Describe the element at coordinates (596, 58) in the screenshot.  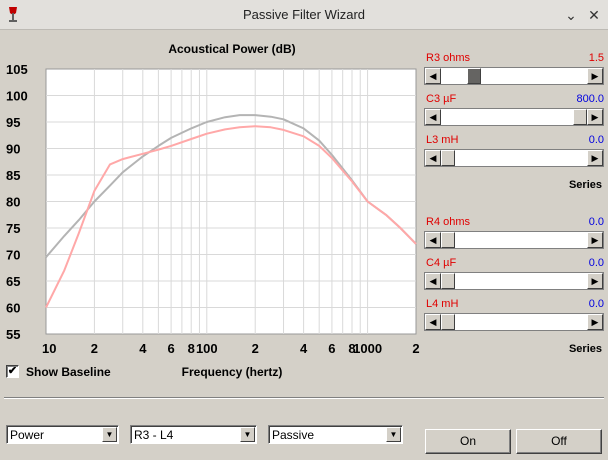
I see `slider-value: 1.5` at that location.